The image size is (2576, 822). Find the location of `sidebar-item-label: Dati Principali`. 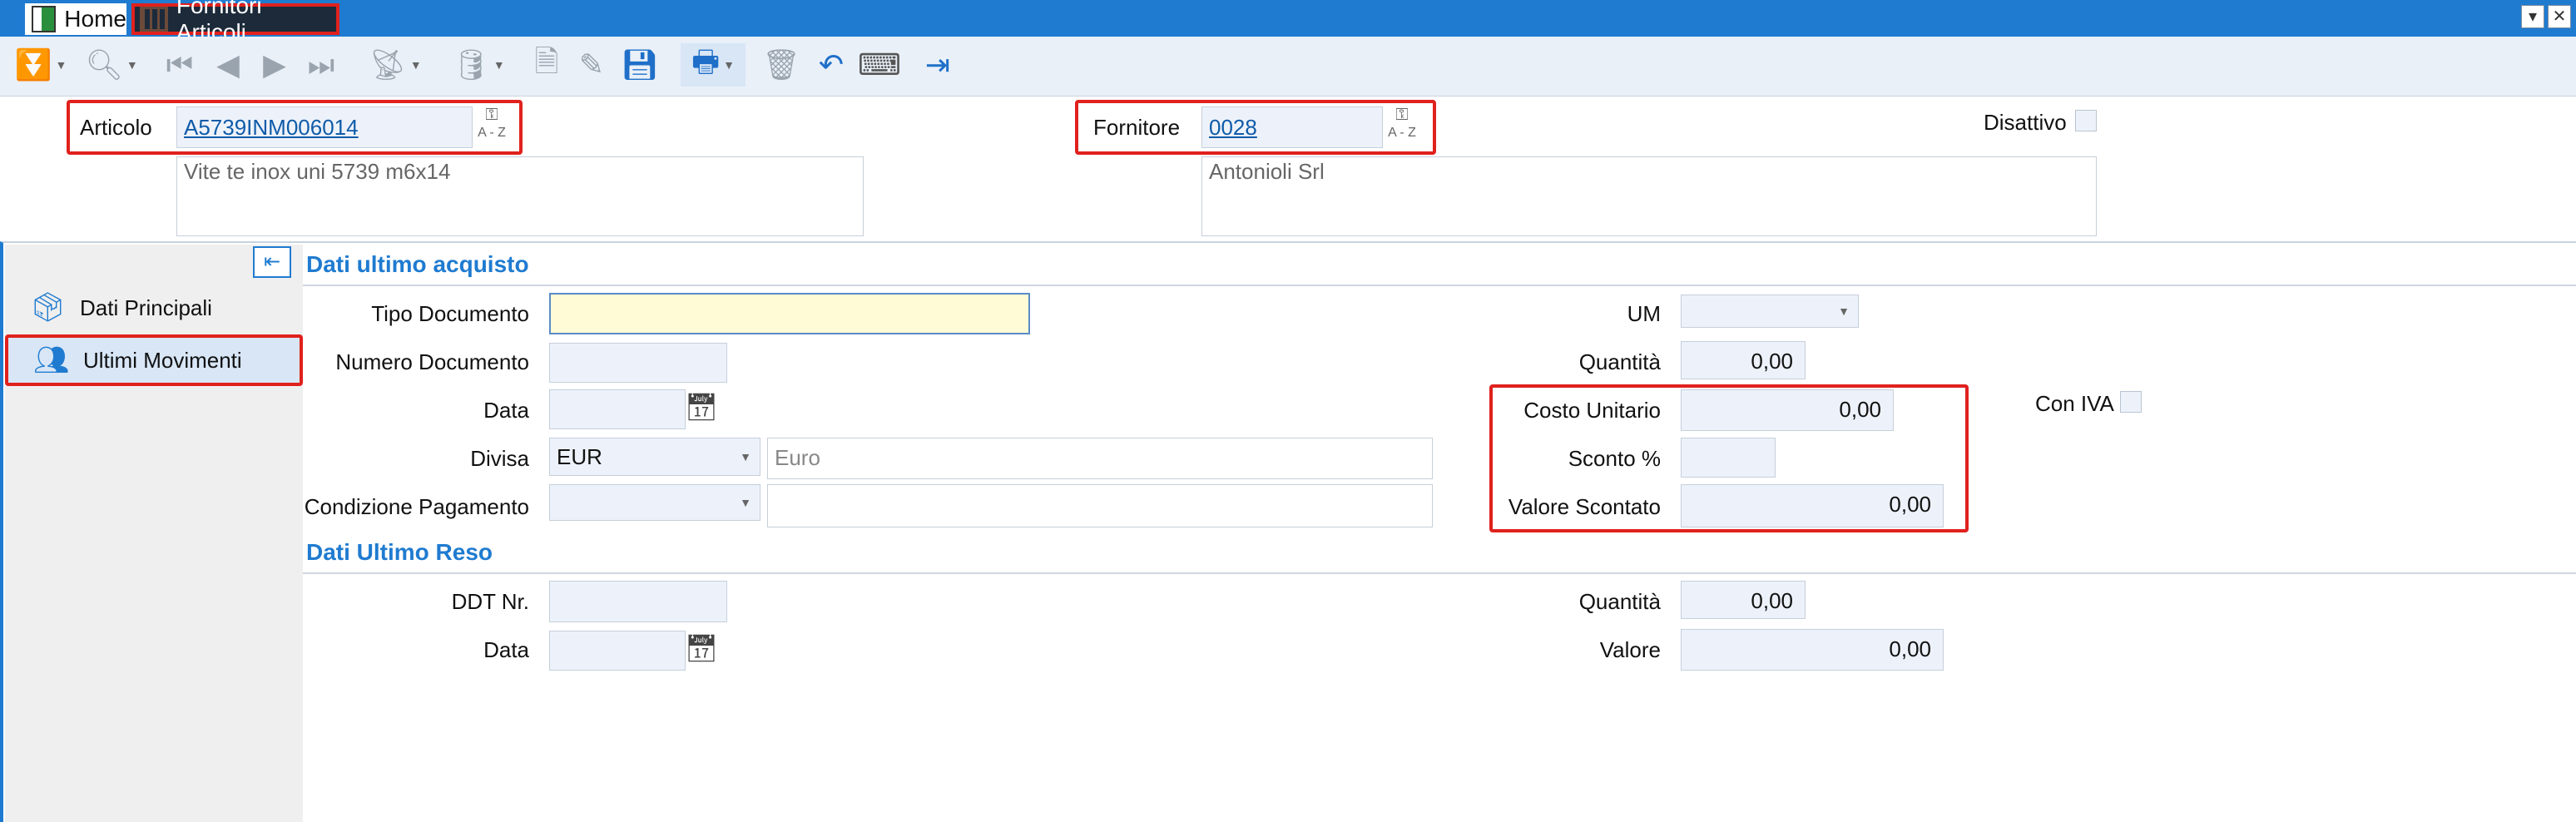

sidebar-item-label: Dati Principali is located at coordinates (146, 308).